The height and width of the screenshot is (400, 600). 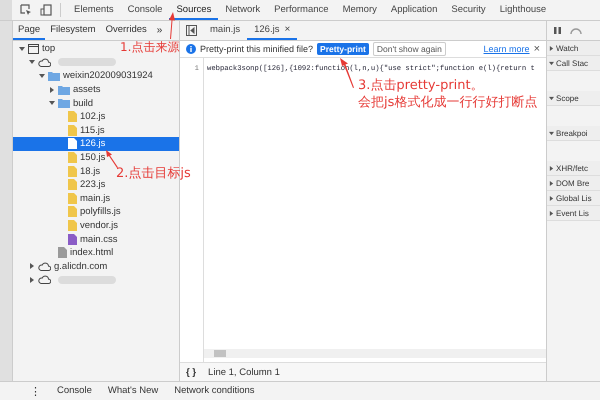 I want to click on tree-label: index.html, so click(x=92, y=252).